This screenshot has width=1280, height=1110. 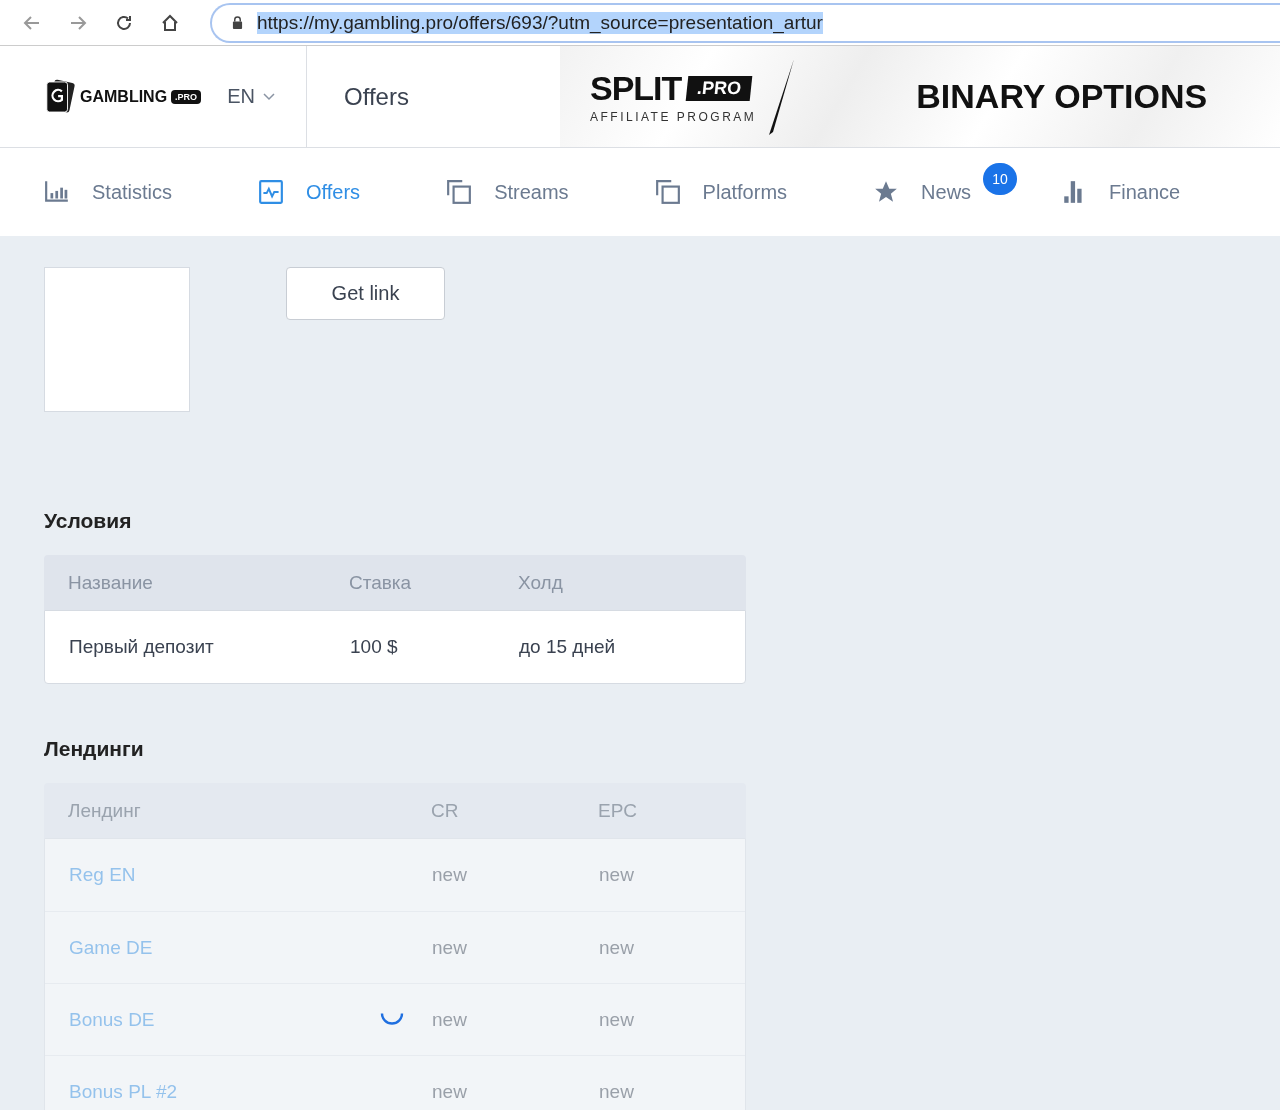 What do you see at coordinates (445, 810) in the screenshot?
I see `column-header: CR` at bounding box center [445, 810].